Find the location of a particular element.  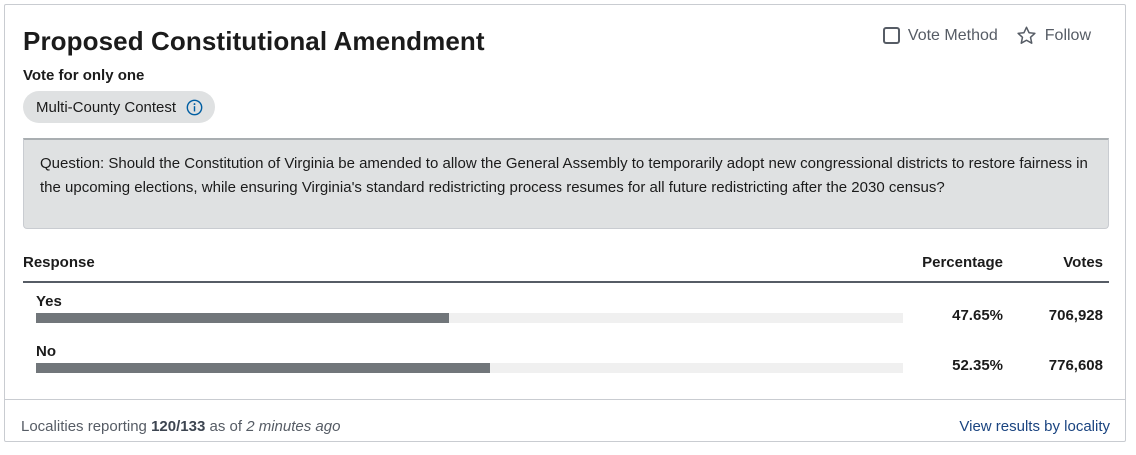

result-row-yes: Yes 47.65% 706,928 is located at coordinates (566, 317).